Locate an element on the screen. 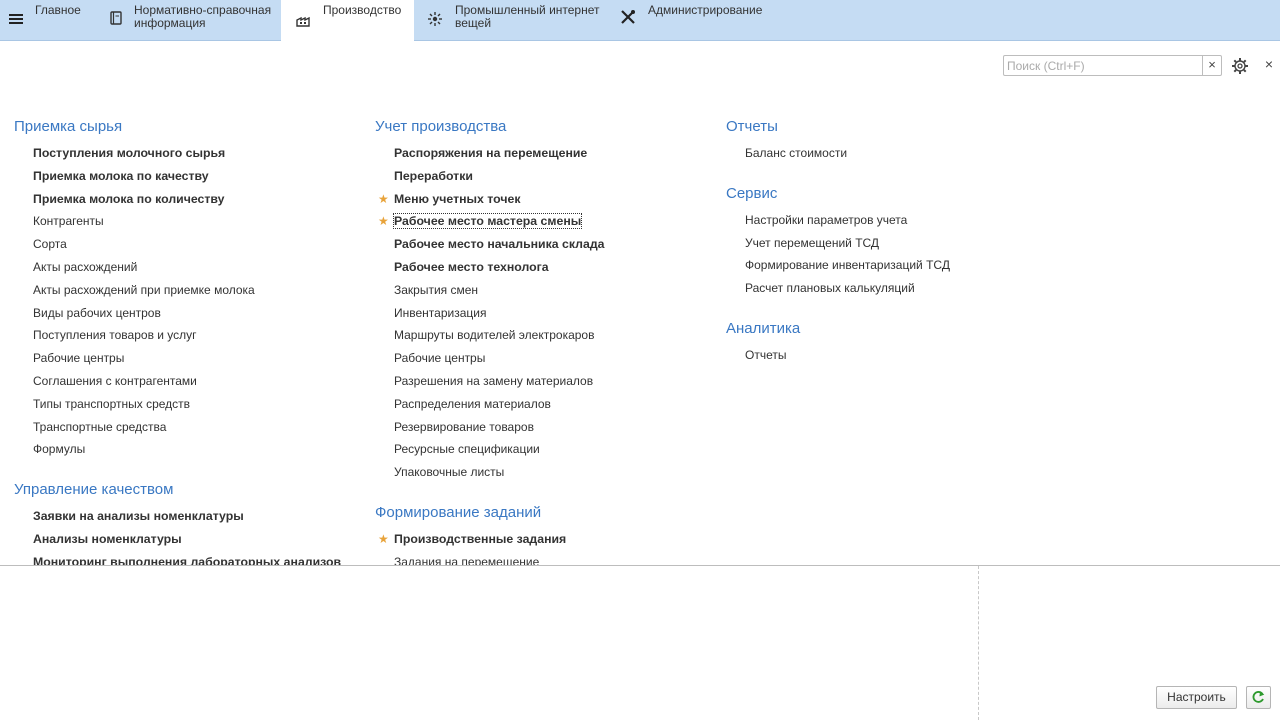 This screenshot has width=1280, height=720. command-label: Ресурсные спецификации is located at coordinates (467, 449).